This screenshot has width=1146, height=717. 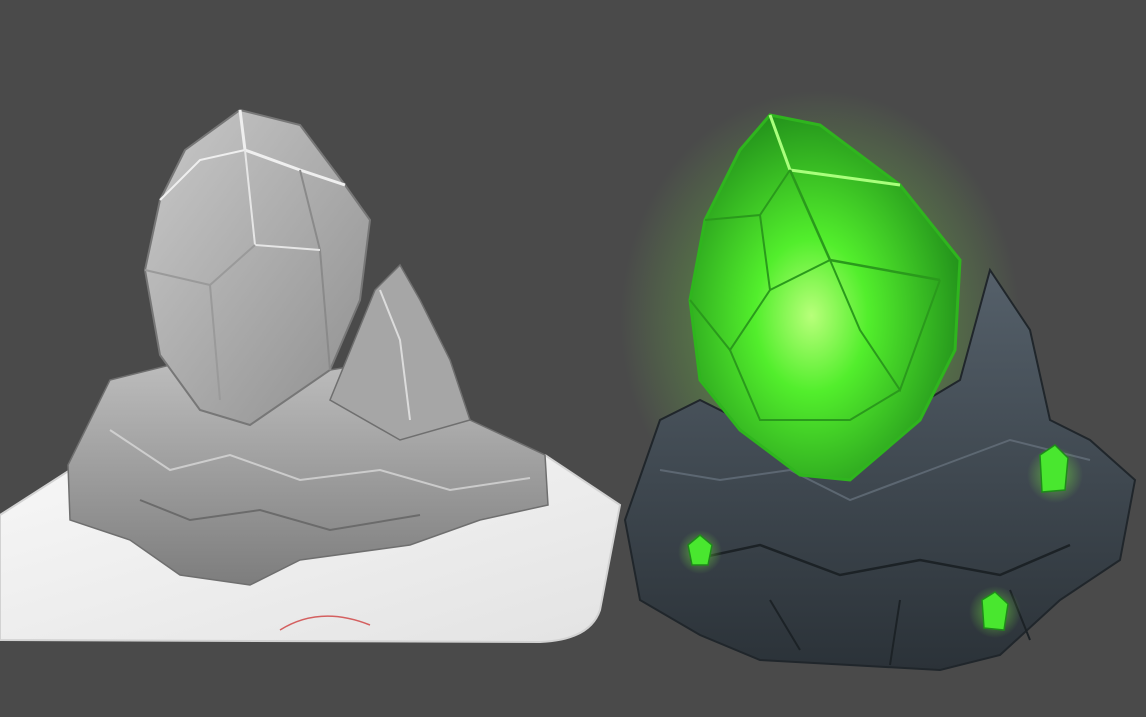 What do you see at coordinates (700, 552) in the screenshot?
I see `small-gem-left` at bounding box center [700, 552].